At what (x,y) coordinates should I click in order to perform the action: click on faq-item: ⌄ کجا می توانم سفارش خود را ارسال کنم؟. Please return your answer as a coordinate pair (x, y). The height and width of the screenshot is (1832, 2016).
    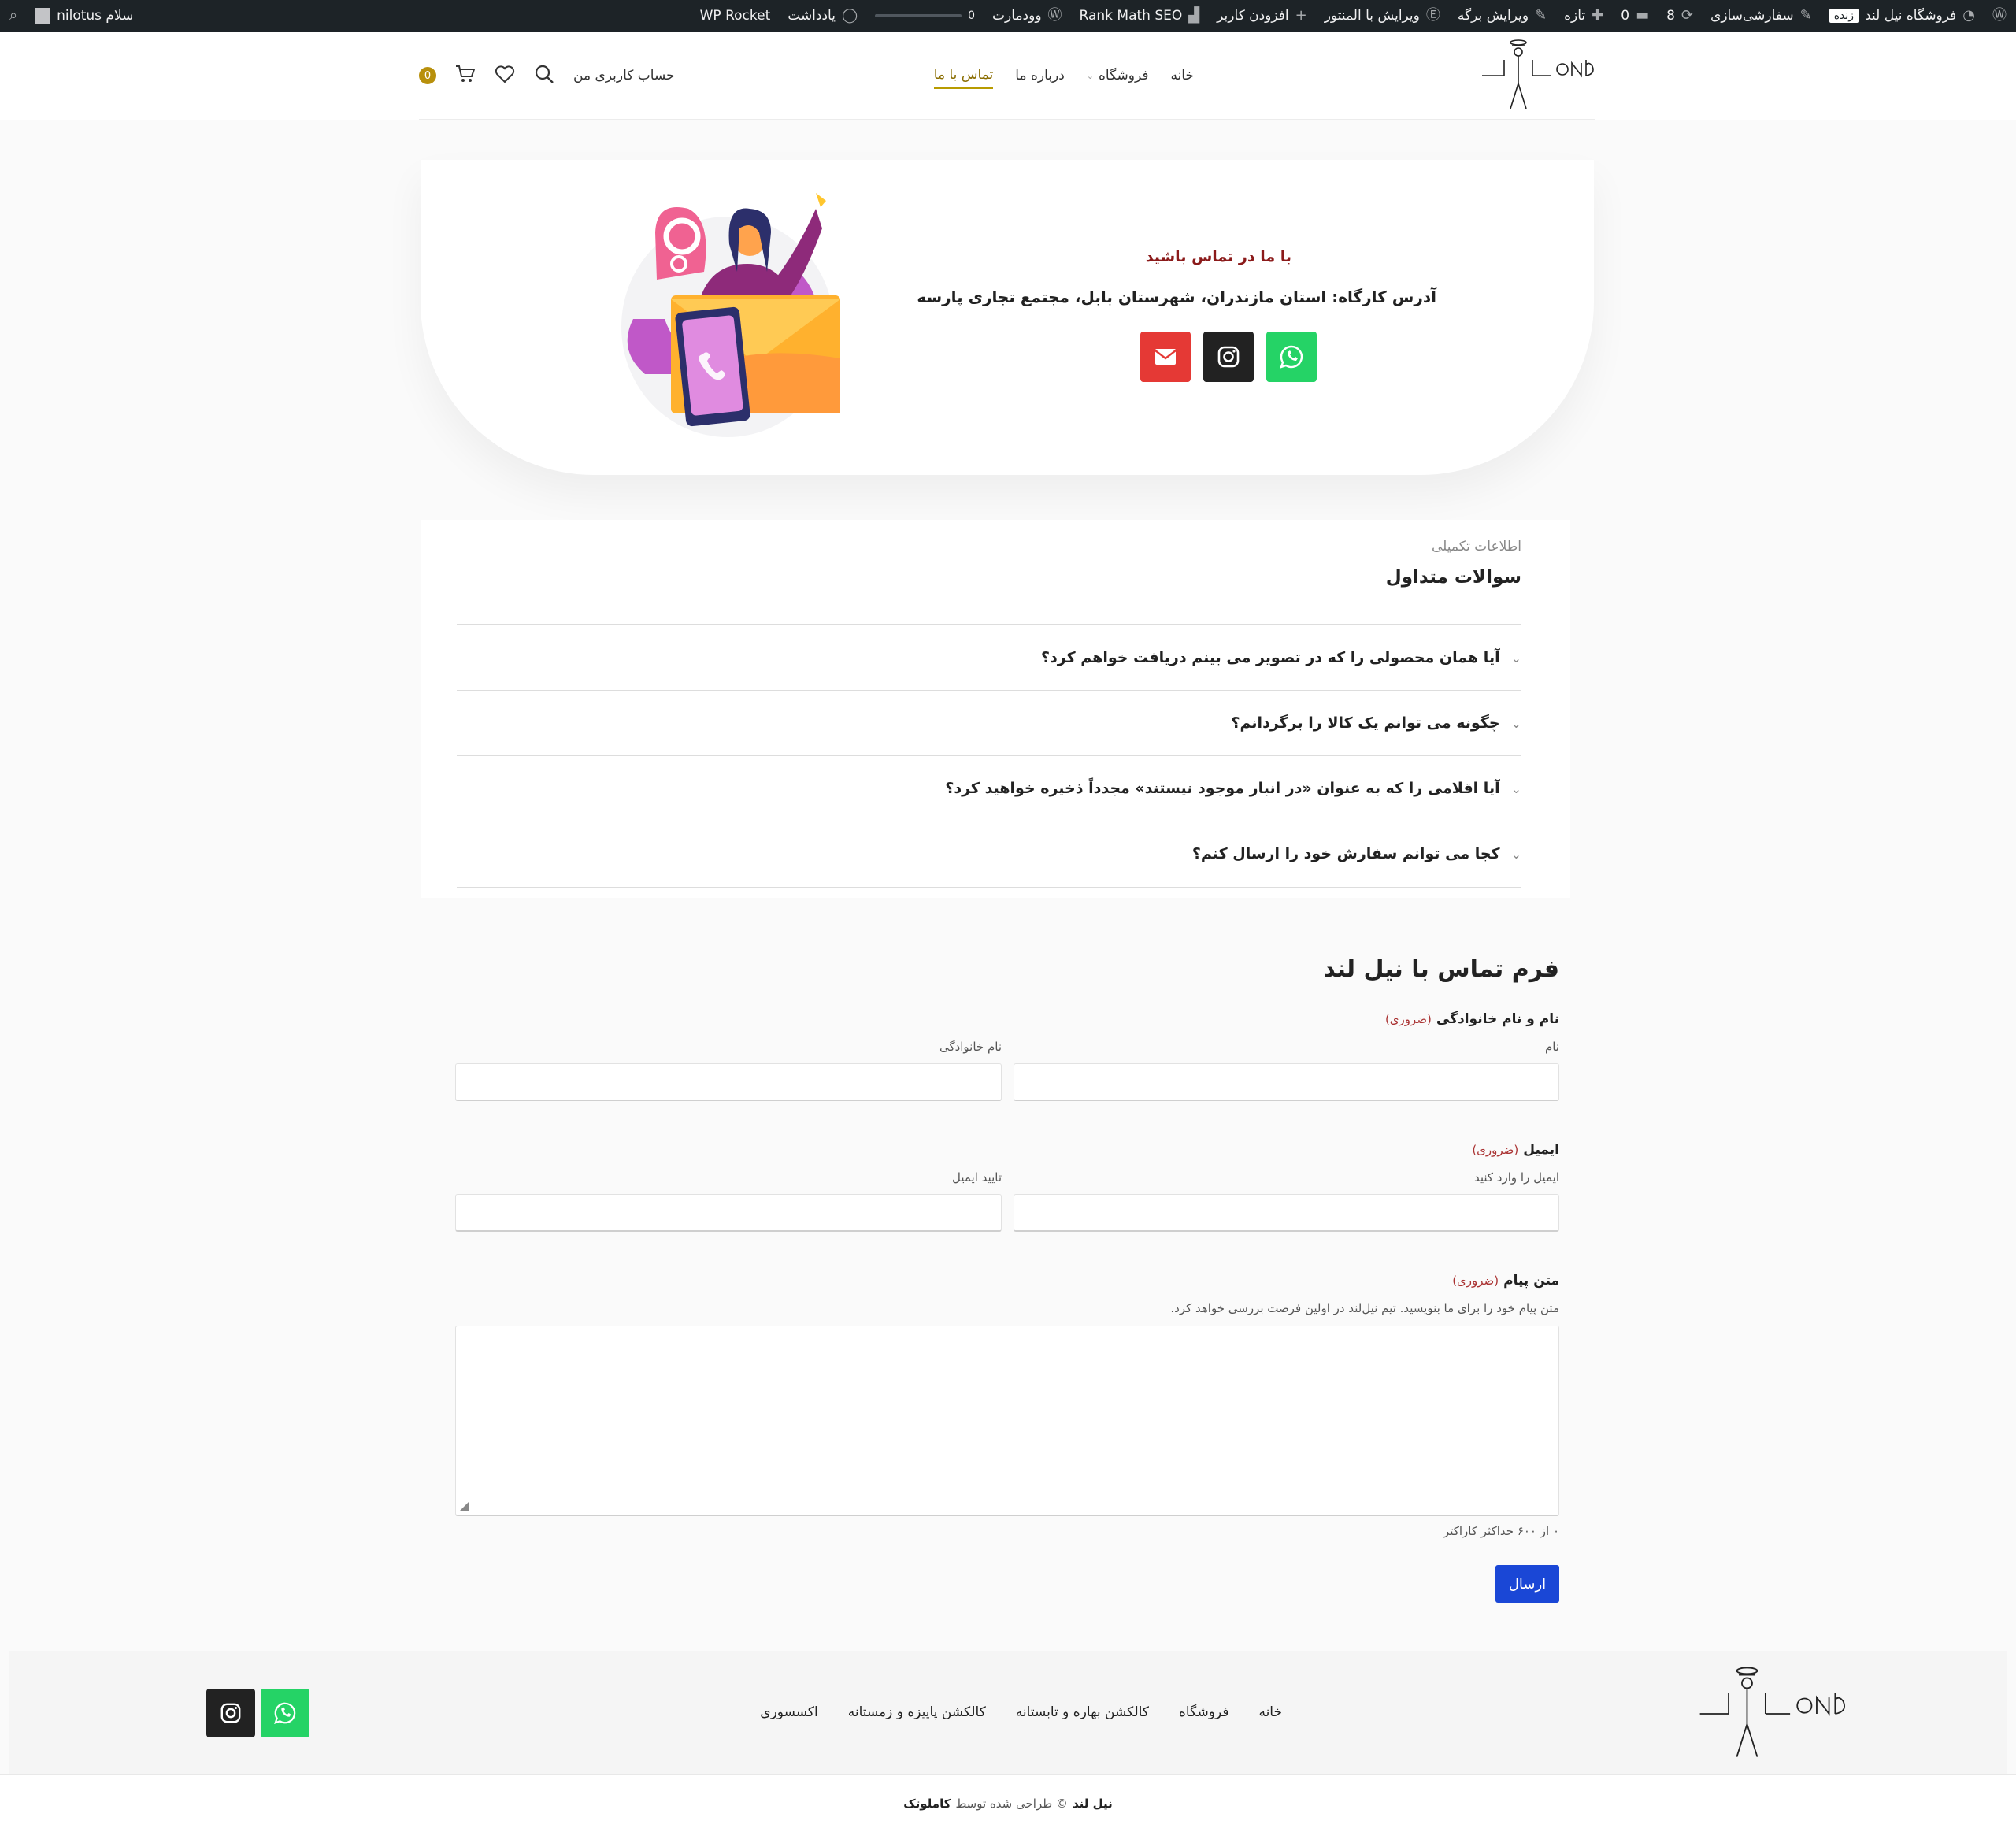
    Looking at the image, I should click on (989, 853).